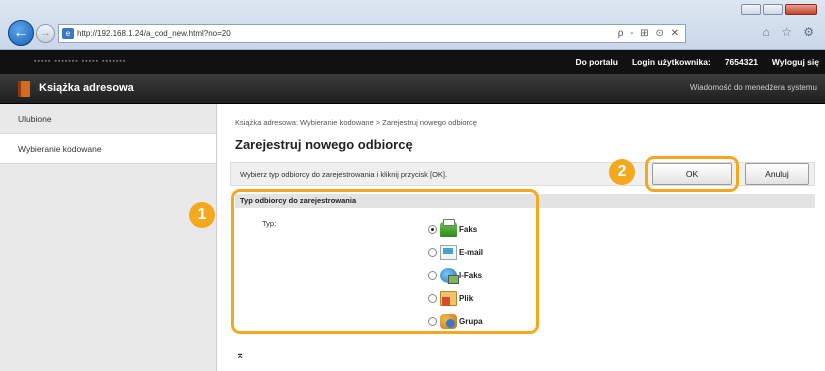  Describe the element at coordinates (80, 61) in the screenshot. I see `device-name-blurred: ▪▪▪▪▪ ▪▪▪▪▪▪▪ ▪▪▪▪▪ ▪▪▪▪▪▪▪` at that location.